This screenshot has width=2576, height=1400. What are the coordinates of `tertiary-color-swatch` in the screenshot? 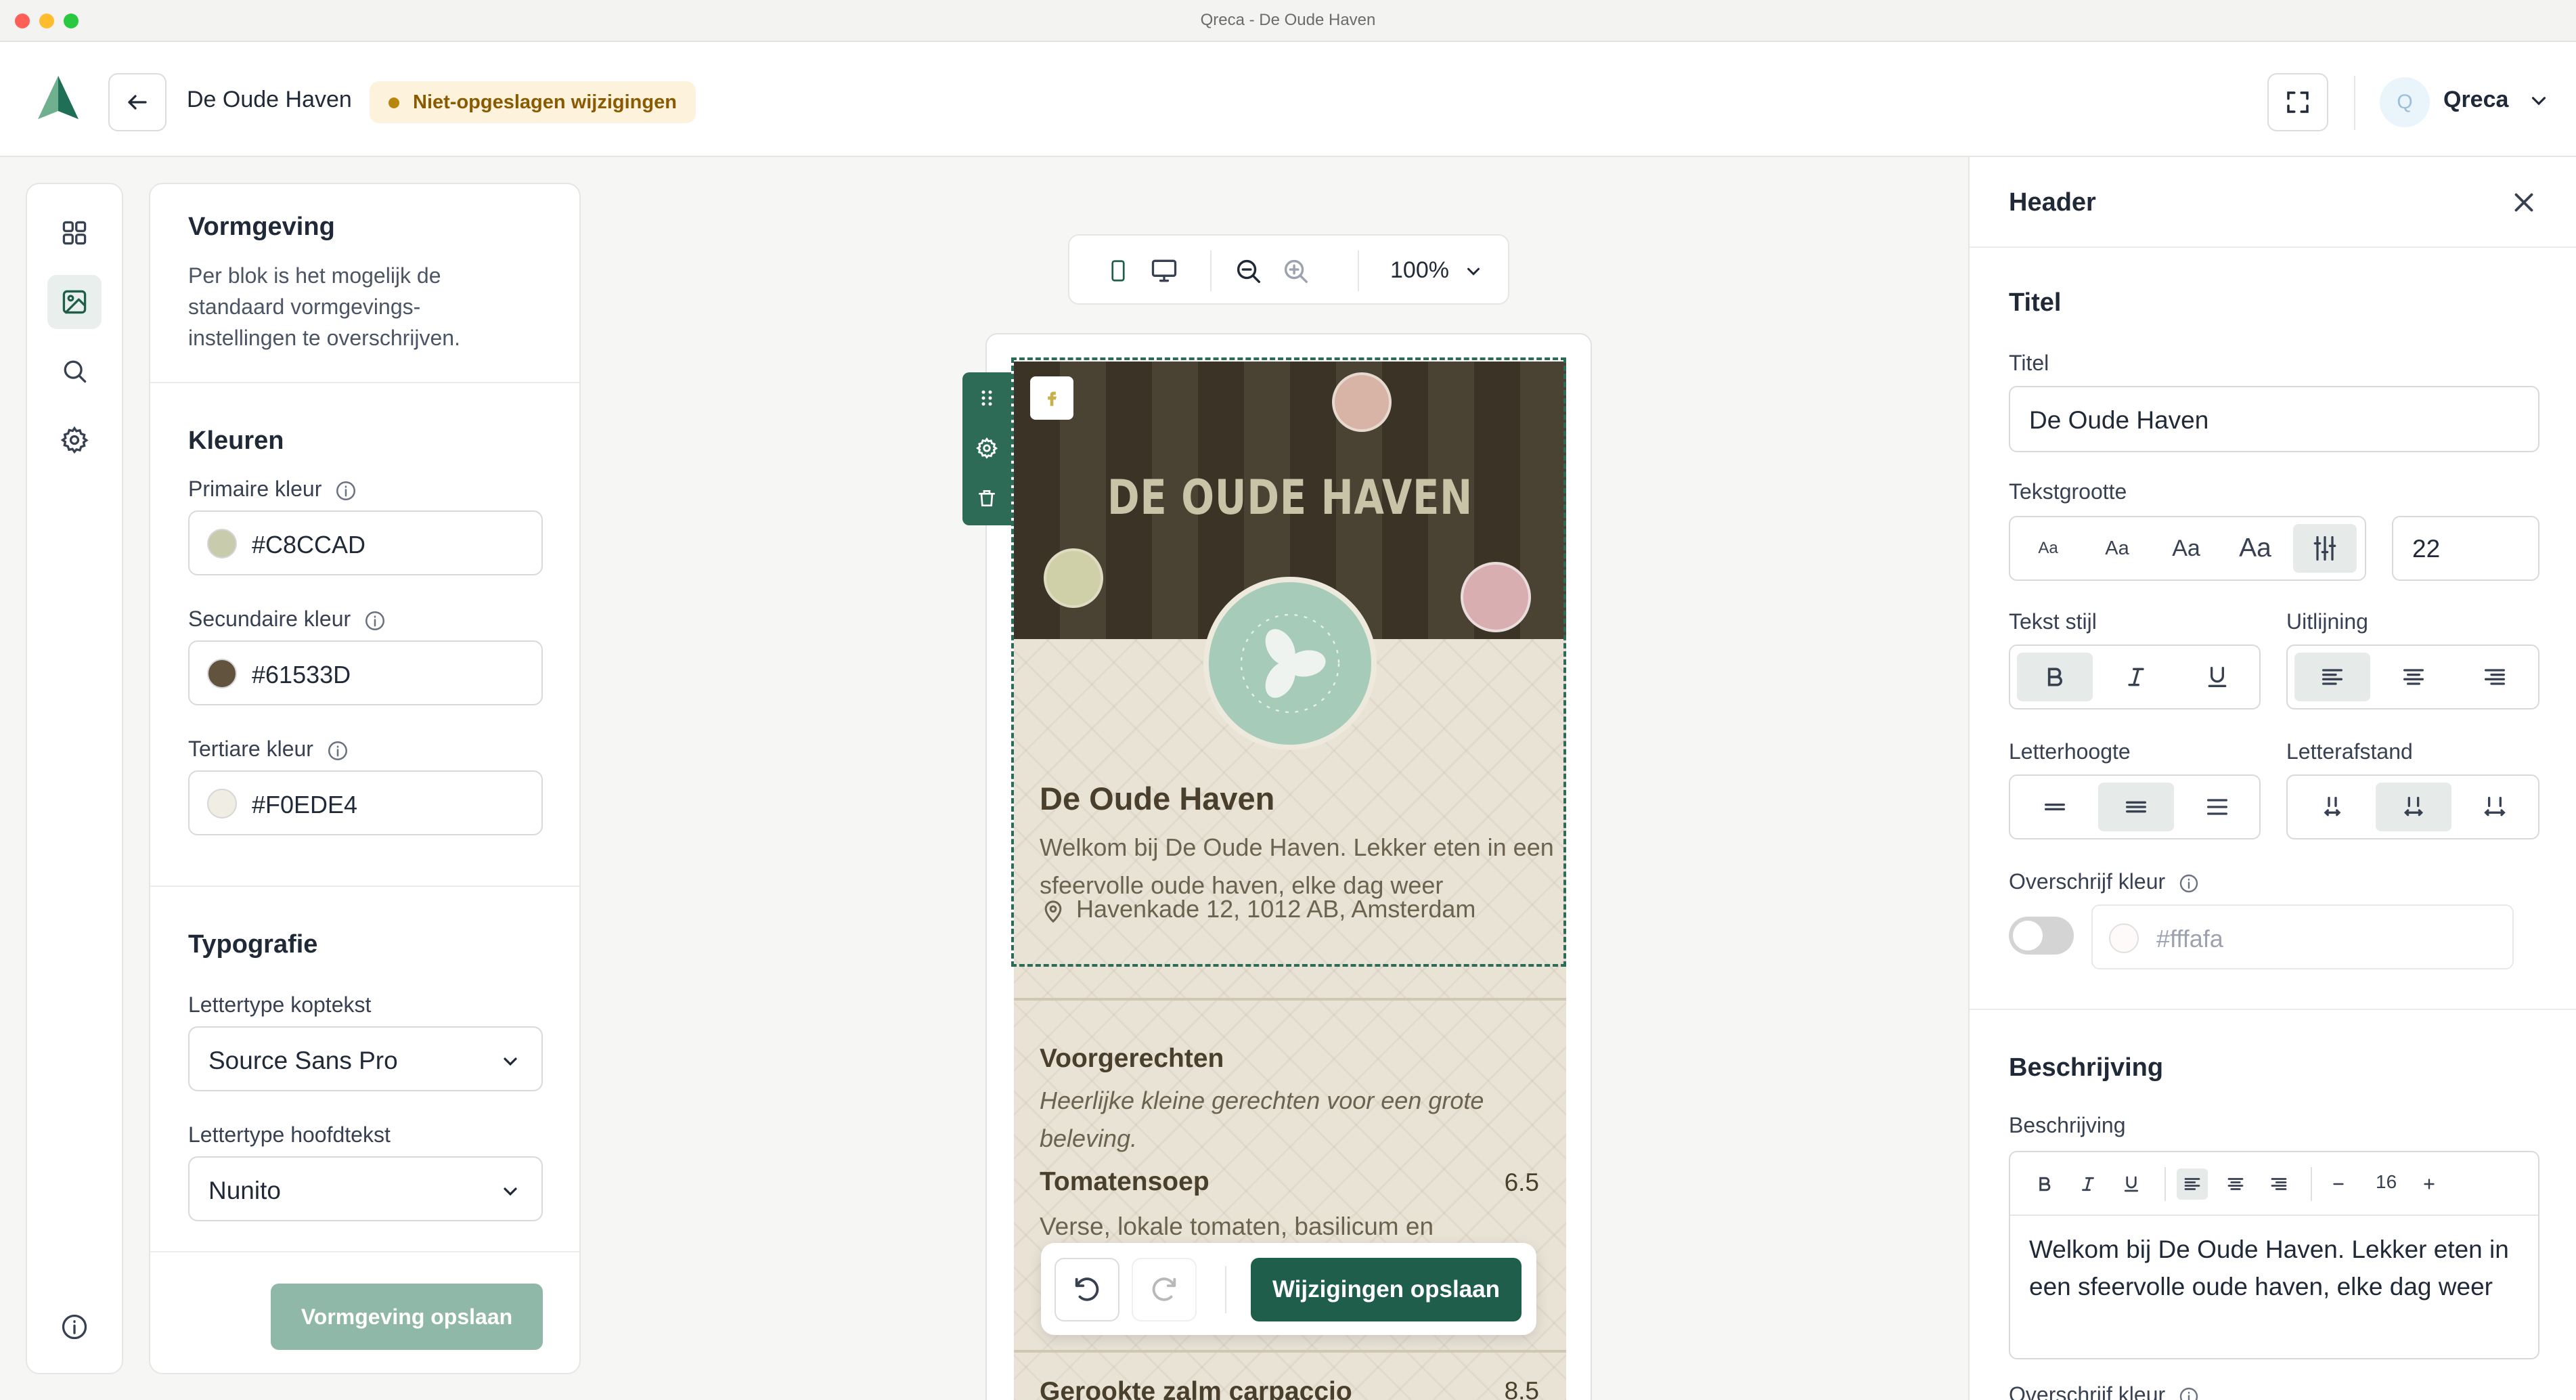 It's located at (222, 803).